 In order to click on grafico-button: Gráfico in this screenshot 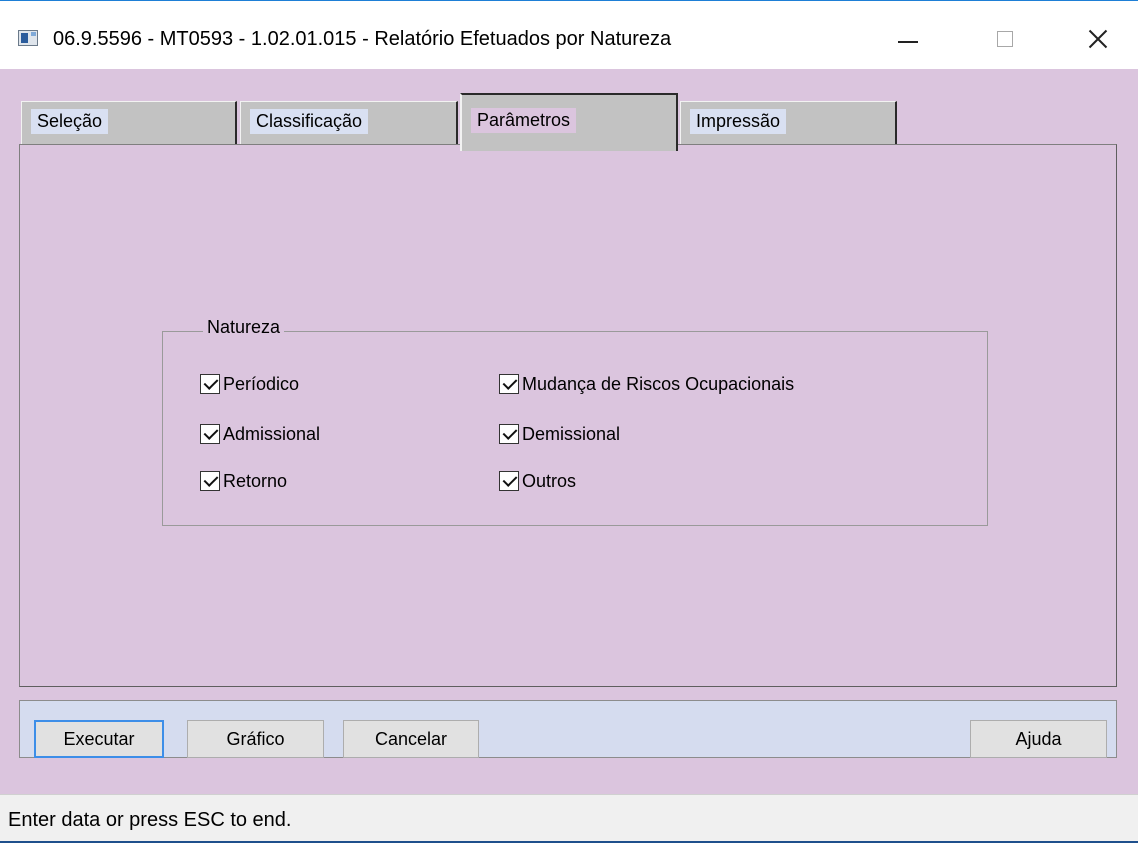, I will do `click(255, 739)`.